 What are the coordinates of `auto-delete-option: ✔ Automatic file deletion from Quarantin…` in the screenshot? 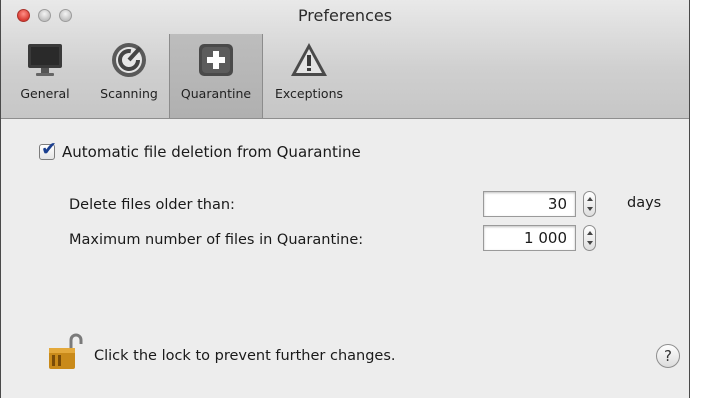 It's located at (200, 150).